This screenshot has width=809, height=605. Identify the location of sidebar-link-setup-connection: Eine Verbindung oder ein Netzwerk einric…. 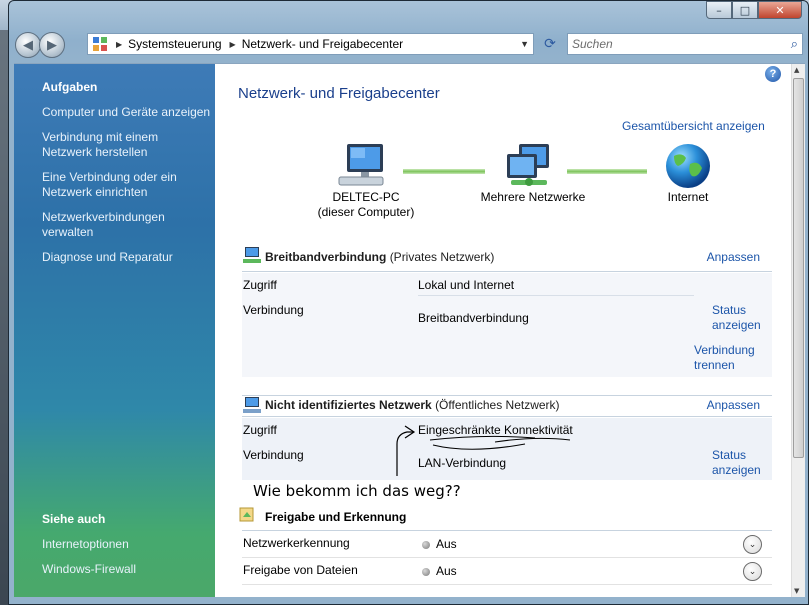
(114, 185).